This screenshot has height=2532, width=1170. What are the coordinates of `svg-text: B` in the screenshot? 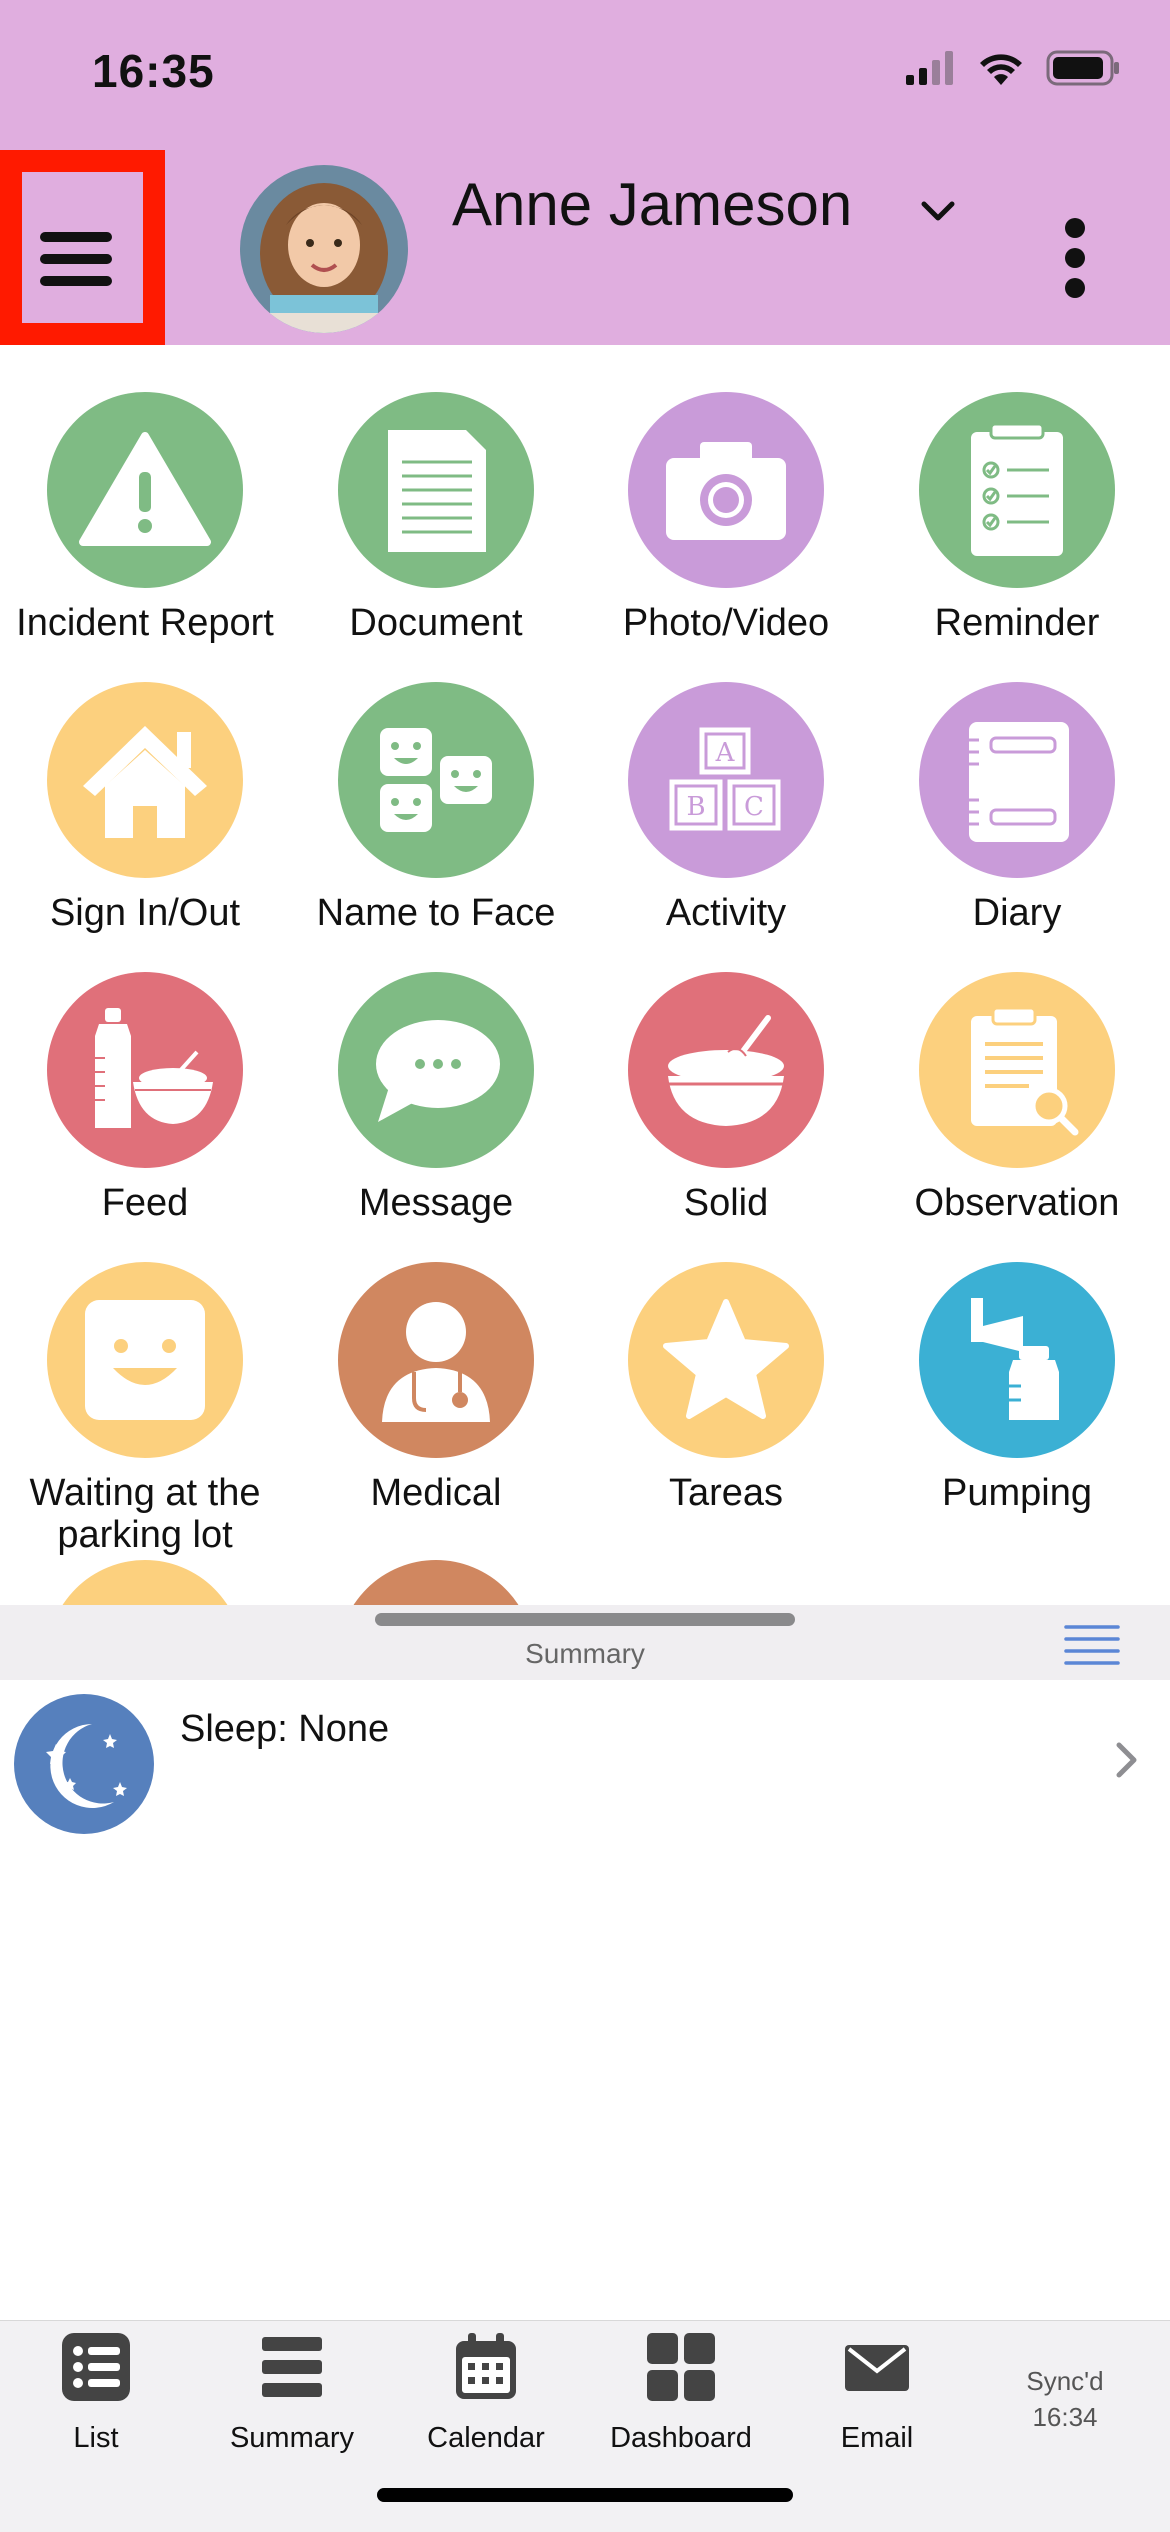 It's located at (695, 807).